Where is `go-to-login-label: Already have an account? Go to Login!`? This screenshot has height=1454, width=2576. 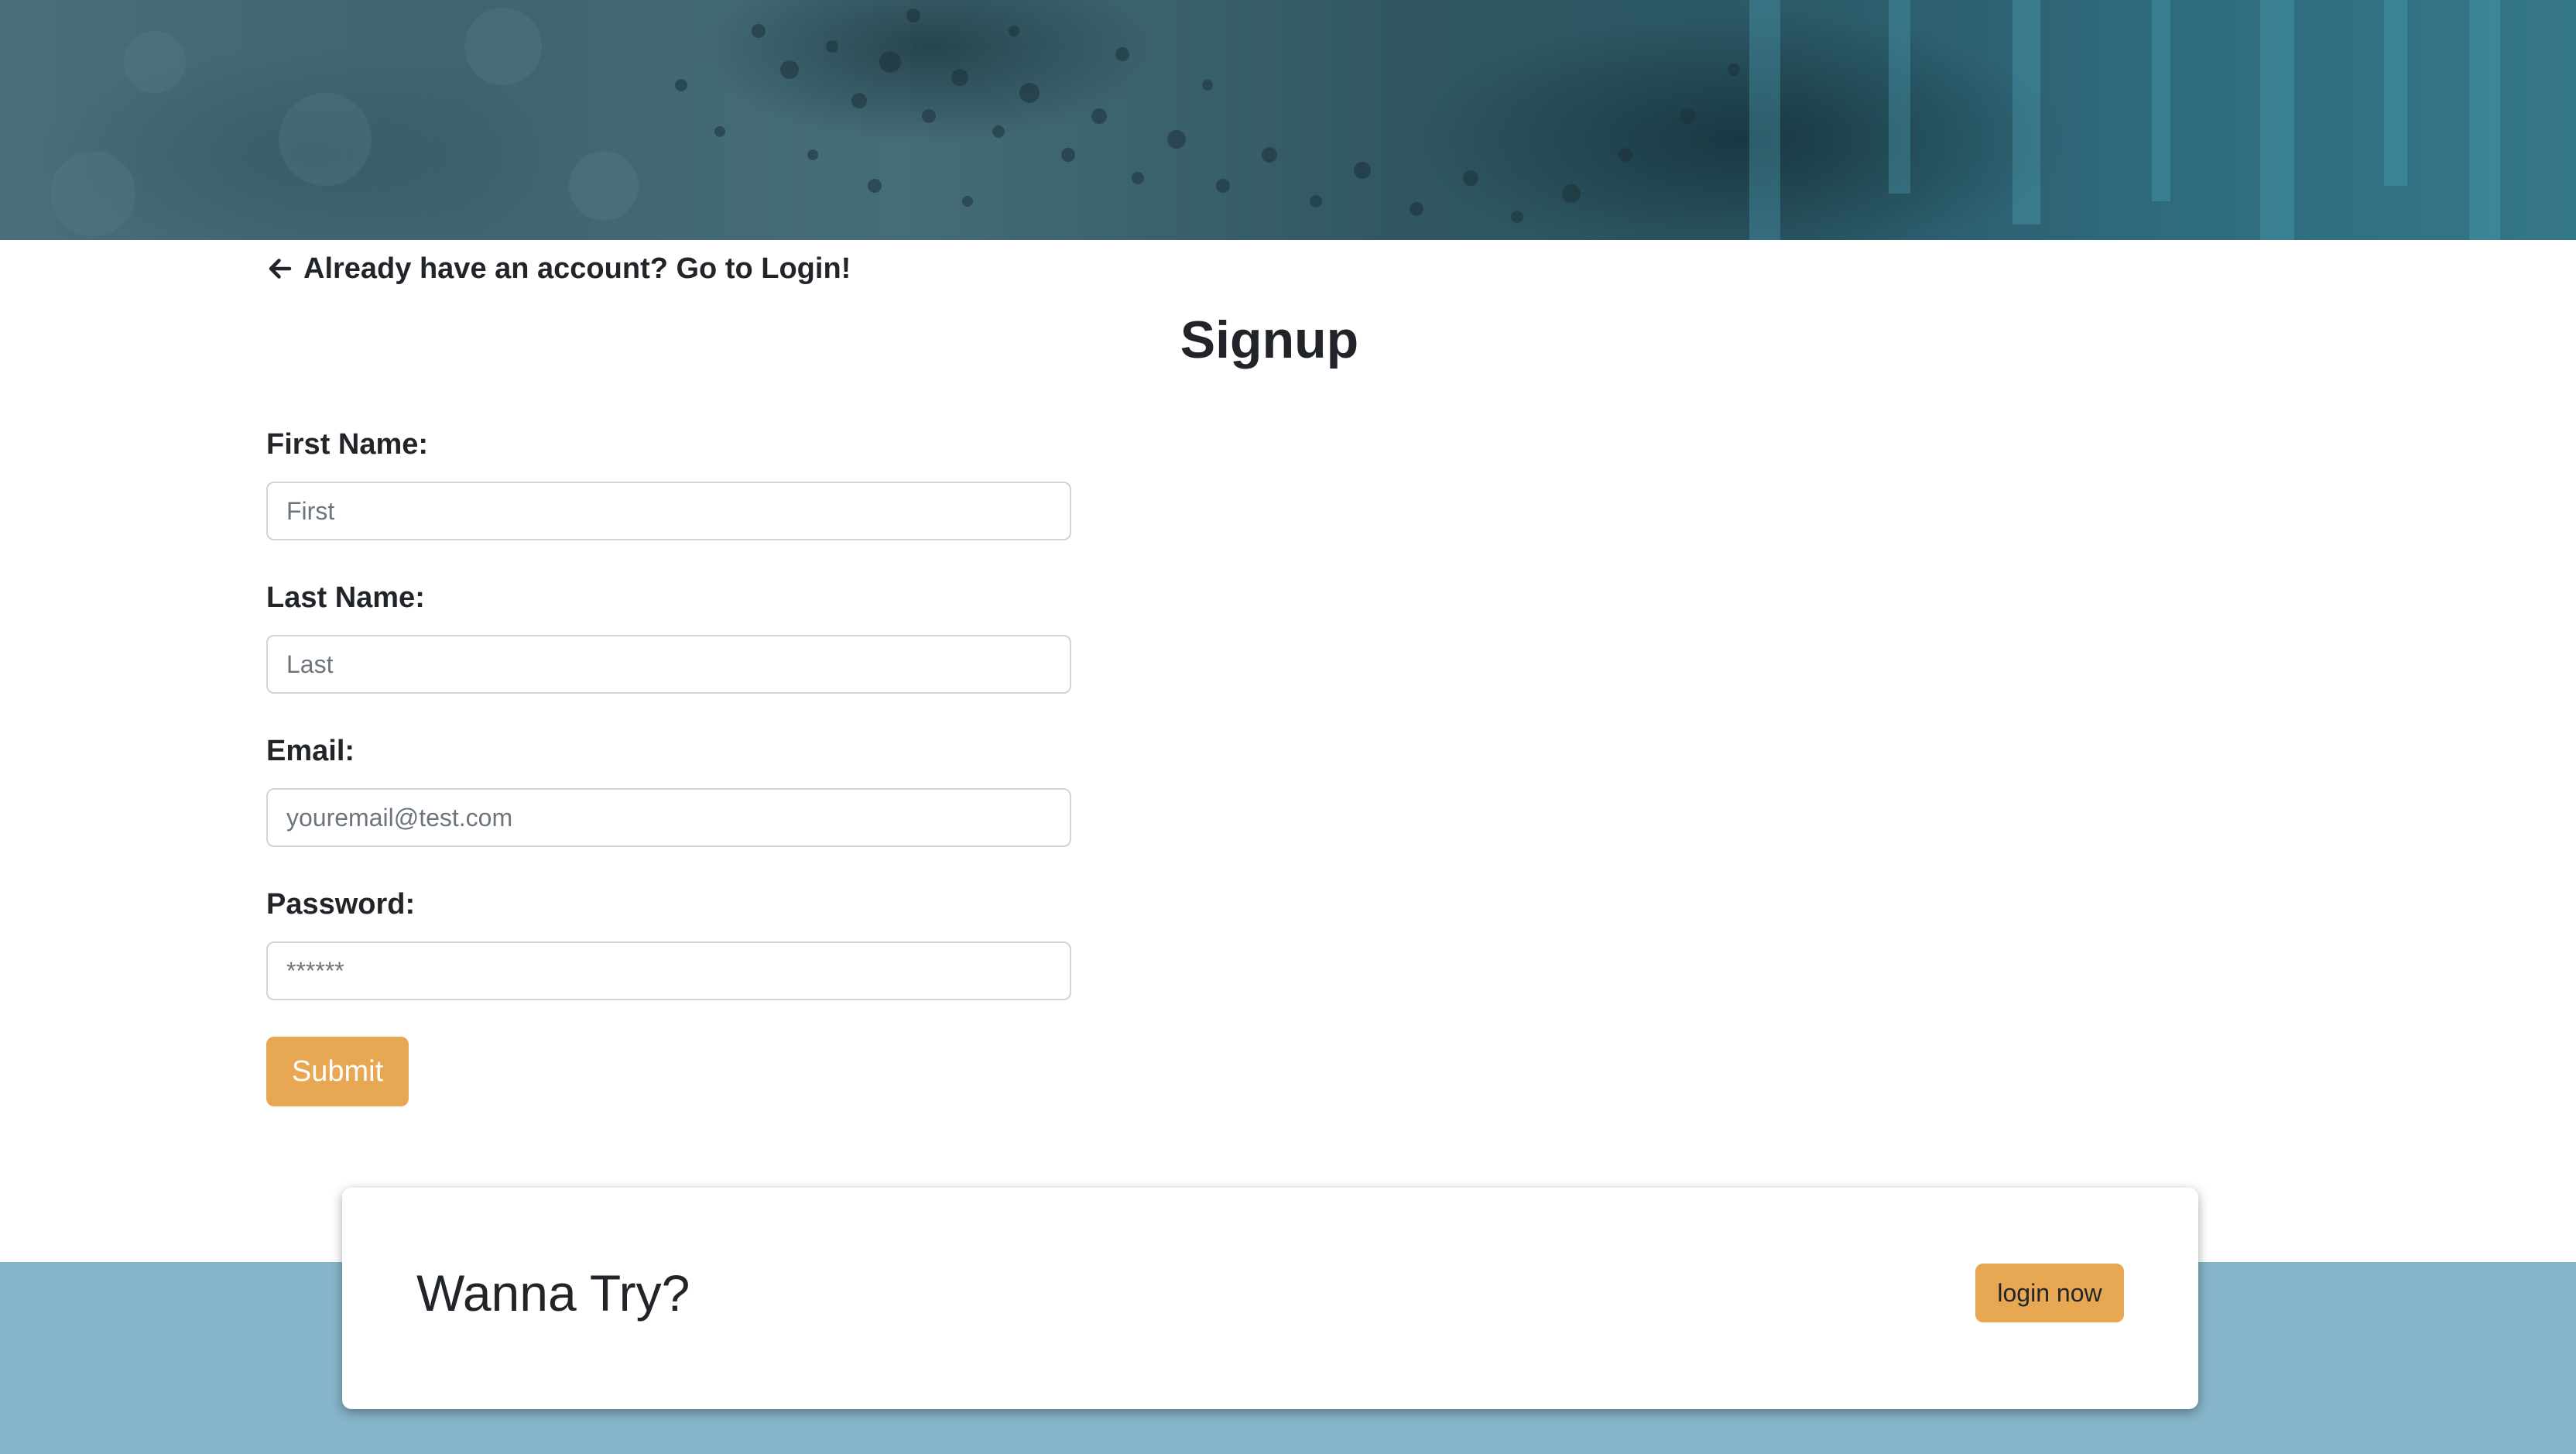
go-to-login-label: Already have an account? Go to Login! is located at coordinates (577, 268).